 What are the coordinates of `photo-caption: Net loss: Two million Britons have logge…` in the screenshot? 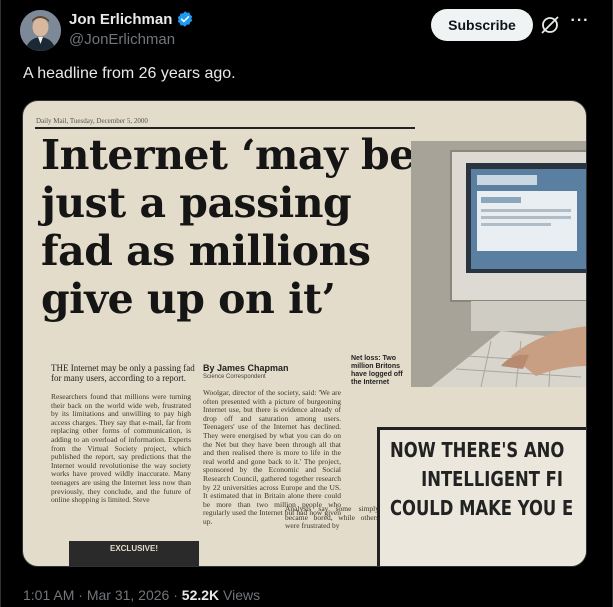 It's located at (377, 370).